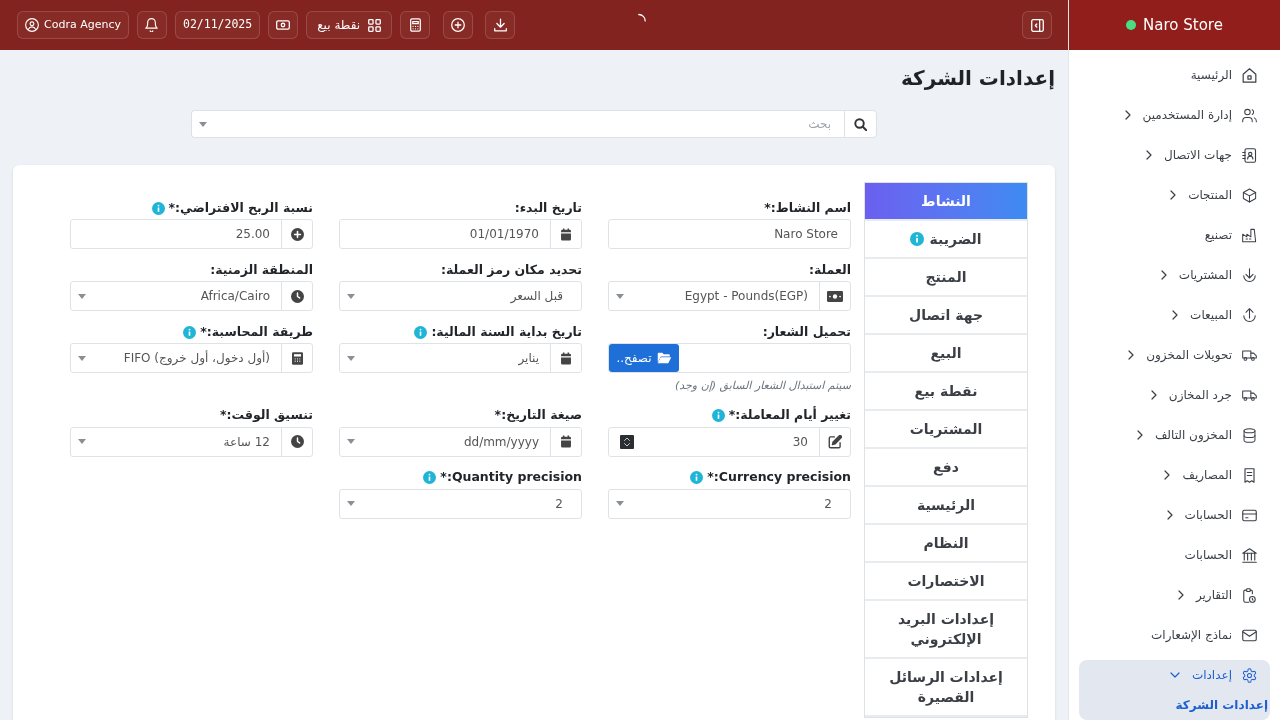  I want to click on date-field: 01/01/1970, so click(460, 234).